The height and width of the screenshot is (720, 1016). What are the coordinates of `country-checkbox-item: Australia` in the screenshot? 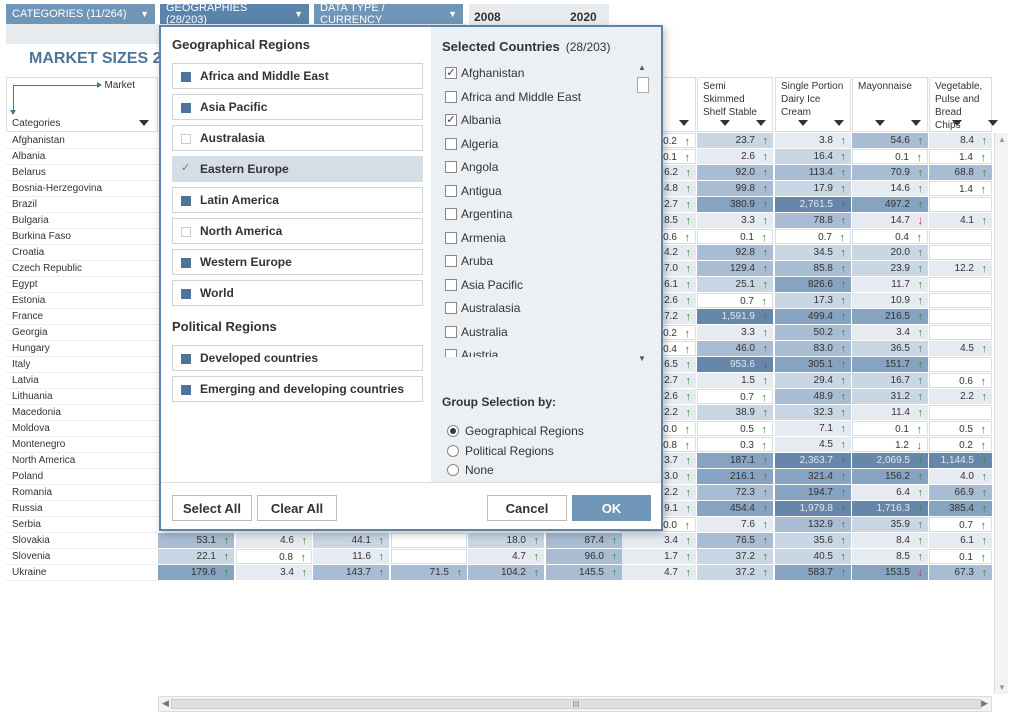 It's located at (475, 332).